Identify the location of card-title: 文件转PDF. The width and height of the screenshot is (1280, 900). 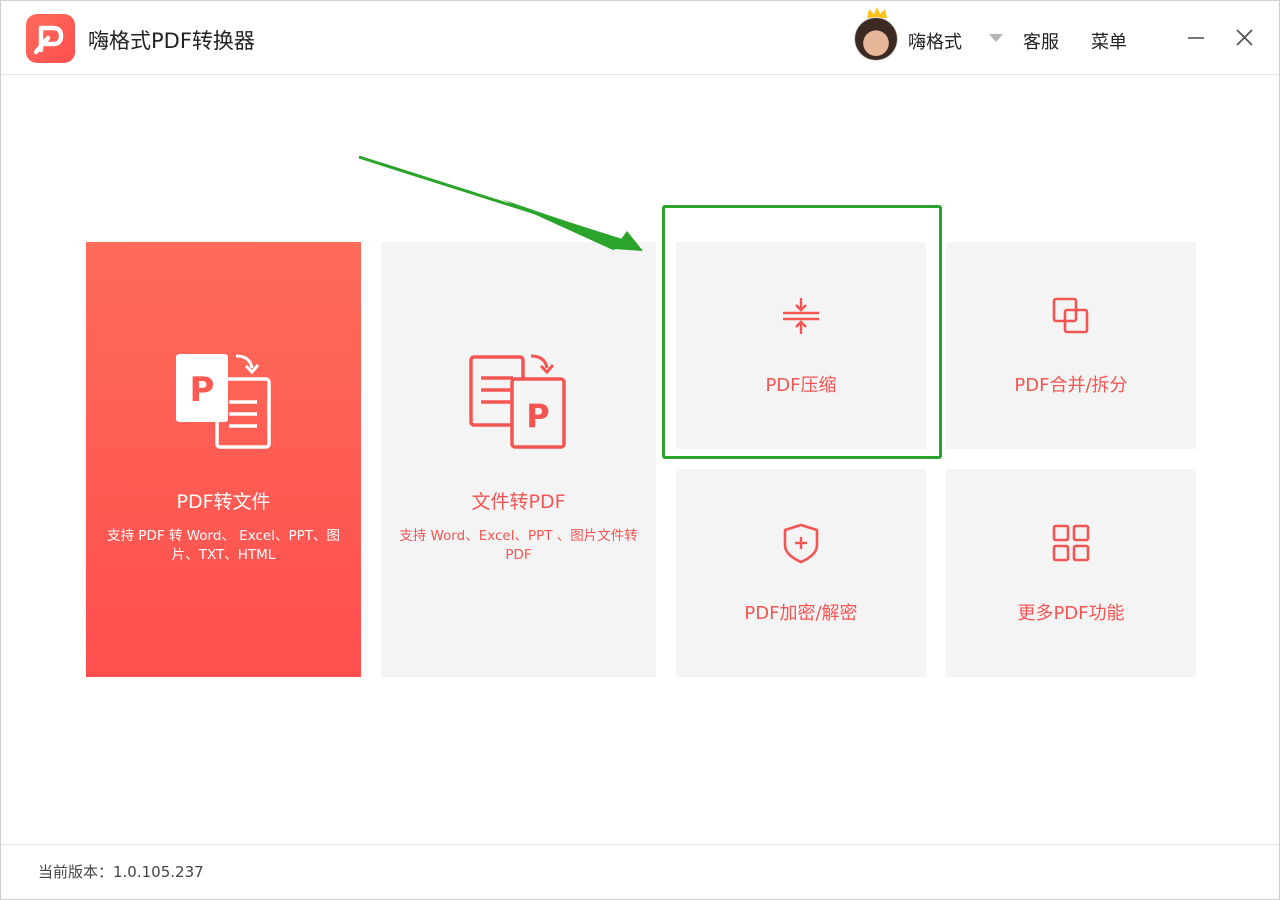
(518, 502).